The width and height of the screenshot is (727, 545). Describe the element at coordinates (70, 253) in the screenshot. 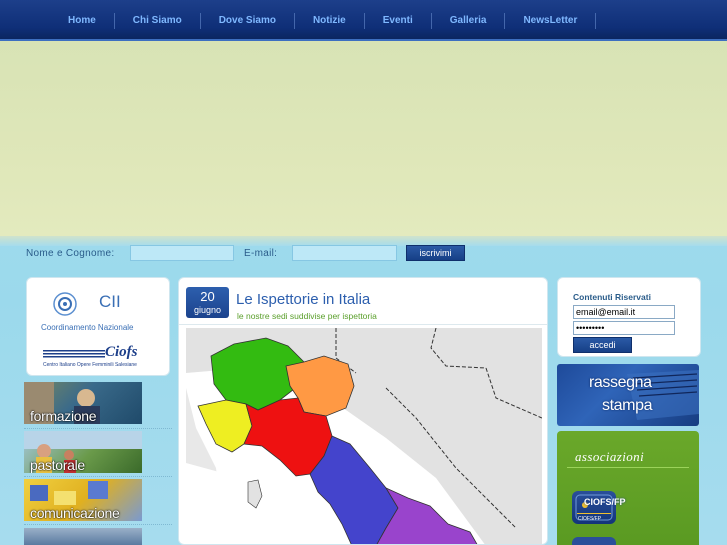

I see `name-label: Nome e Cognome:` at that location.